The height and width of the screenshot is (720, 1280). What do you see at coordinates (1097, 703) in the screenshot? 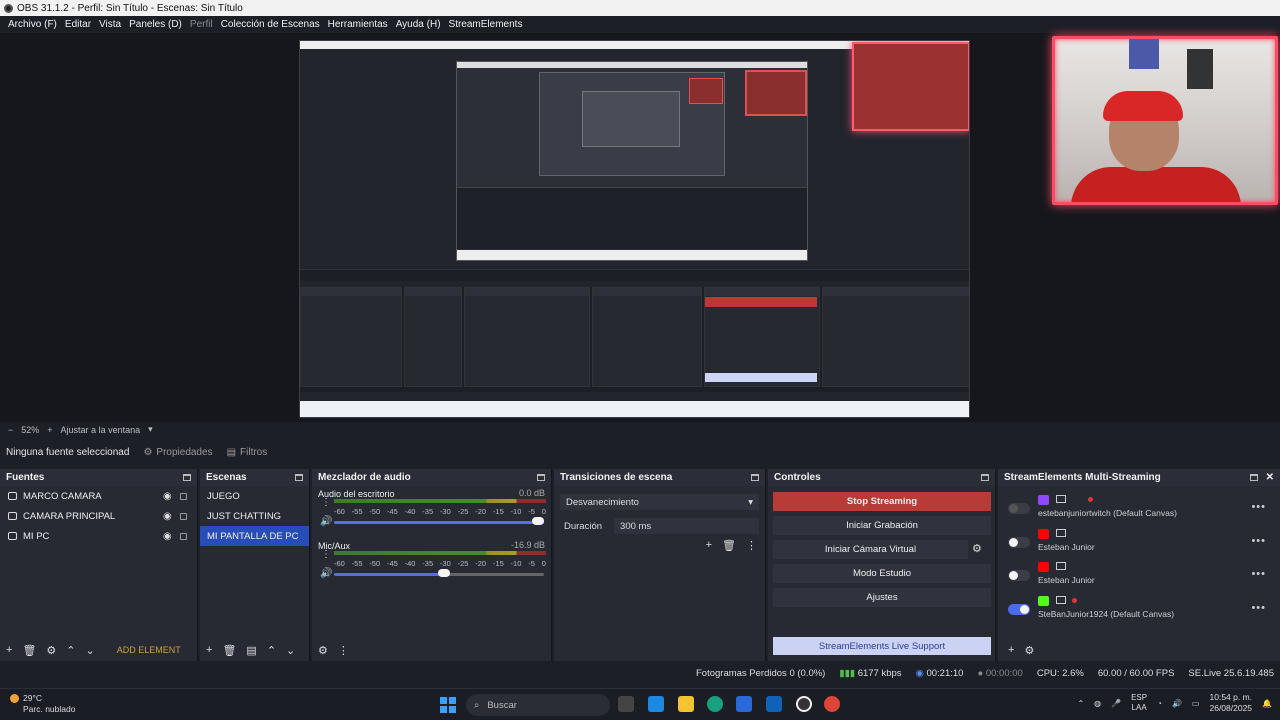
I see `network-icon: ◍` at bounding box center [1097, 703].